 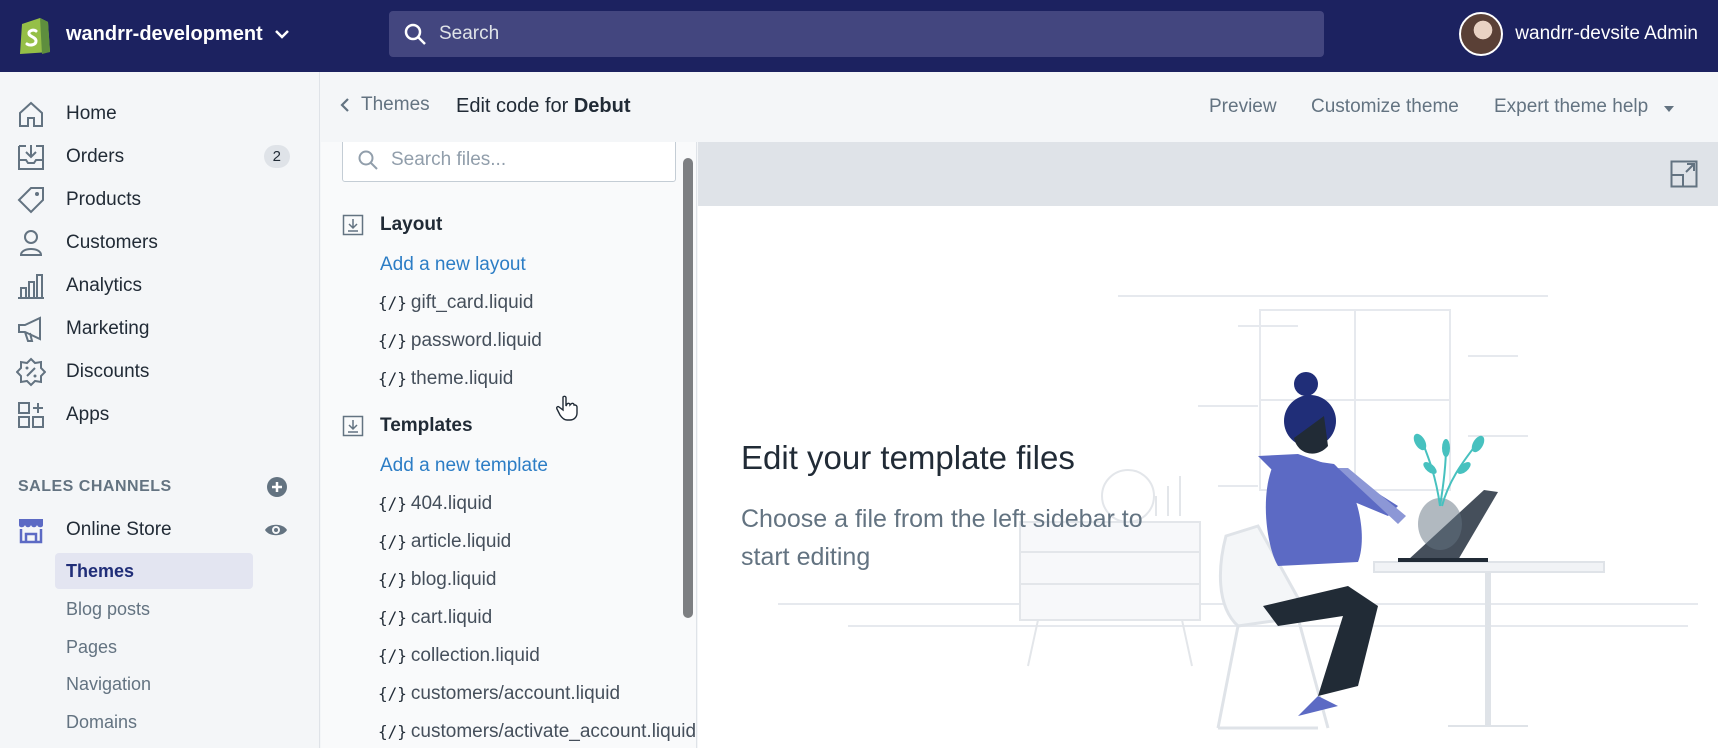 I want to click on sidebar-item-customers: Customers, so click(x=156, y=243).